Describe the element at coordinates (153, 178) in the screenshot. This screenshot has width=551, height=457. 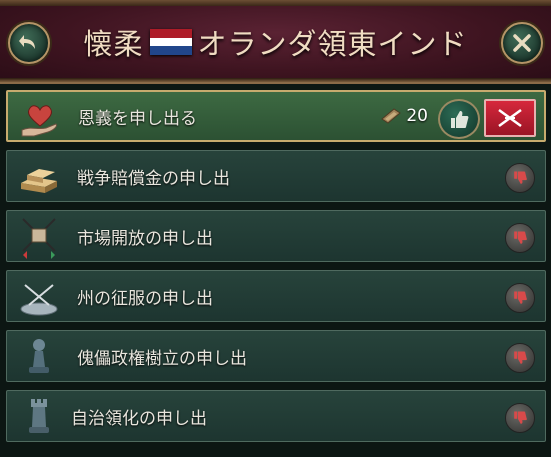
I see `option-label: 戦争賠償金の申し出` at that location.